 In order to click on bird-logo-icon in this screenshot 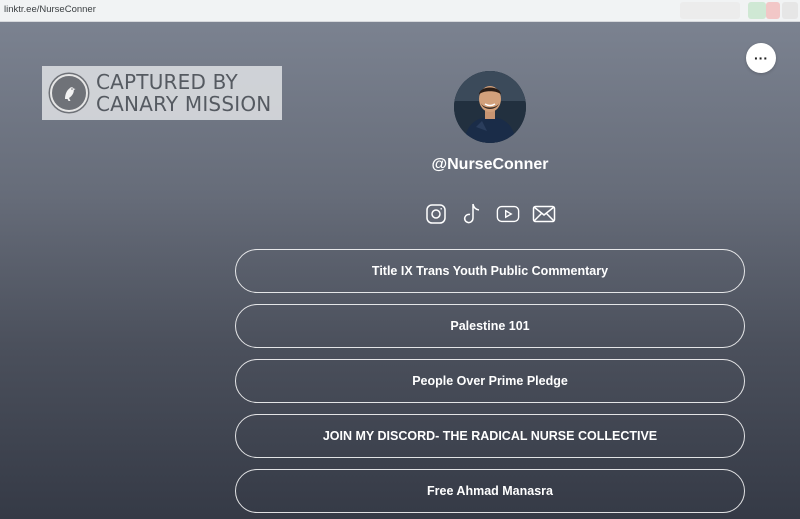, I will do `click(69, 93)`.